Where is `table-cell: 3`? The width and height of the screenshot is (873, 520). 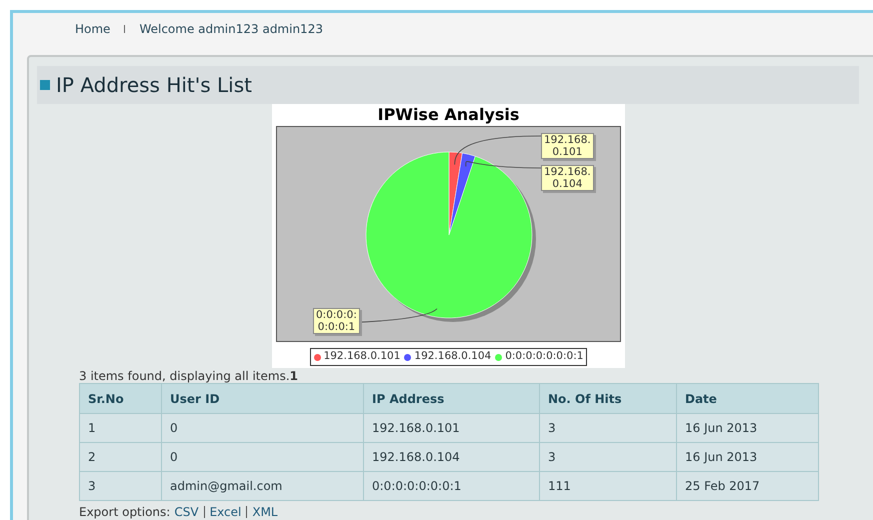 table-cell: 3 is located at coordinates (121, 486).